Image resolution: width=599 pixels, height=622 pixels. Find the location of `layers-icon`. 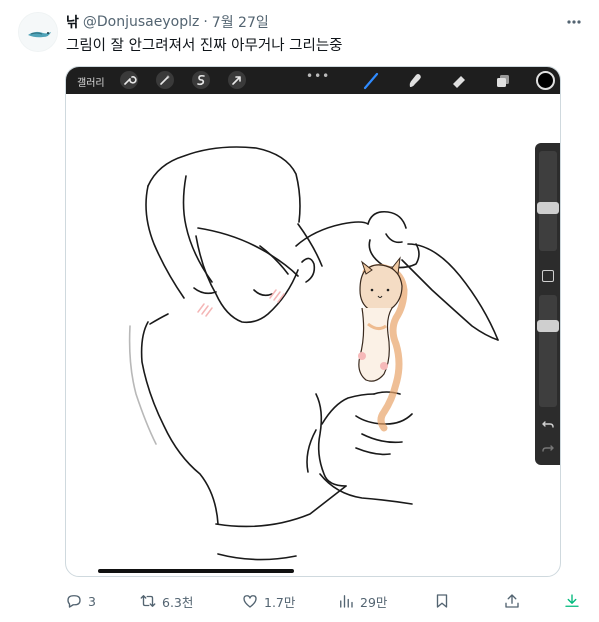

layers-icon is located at coordinates (503, 81).